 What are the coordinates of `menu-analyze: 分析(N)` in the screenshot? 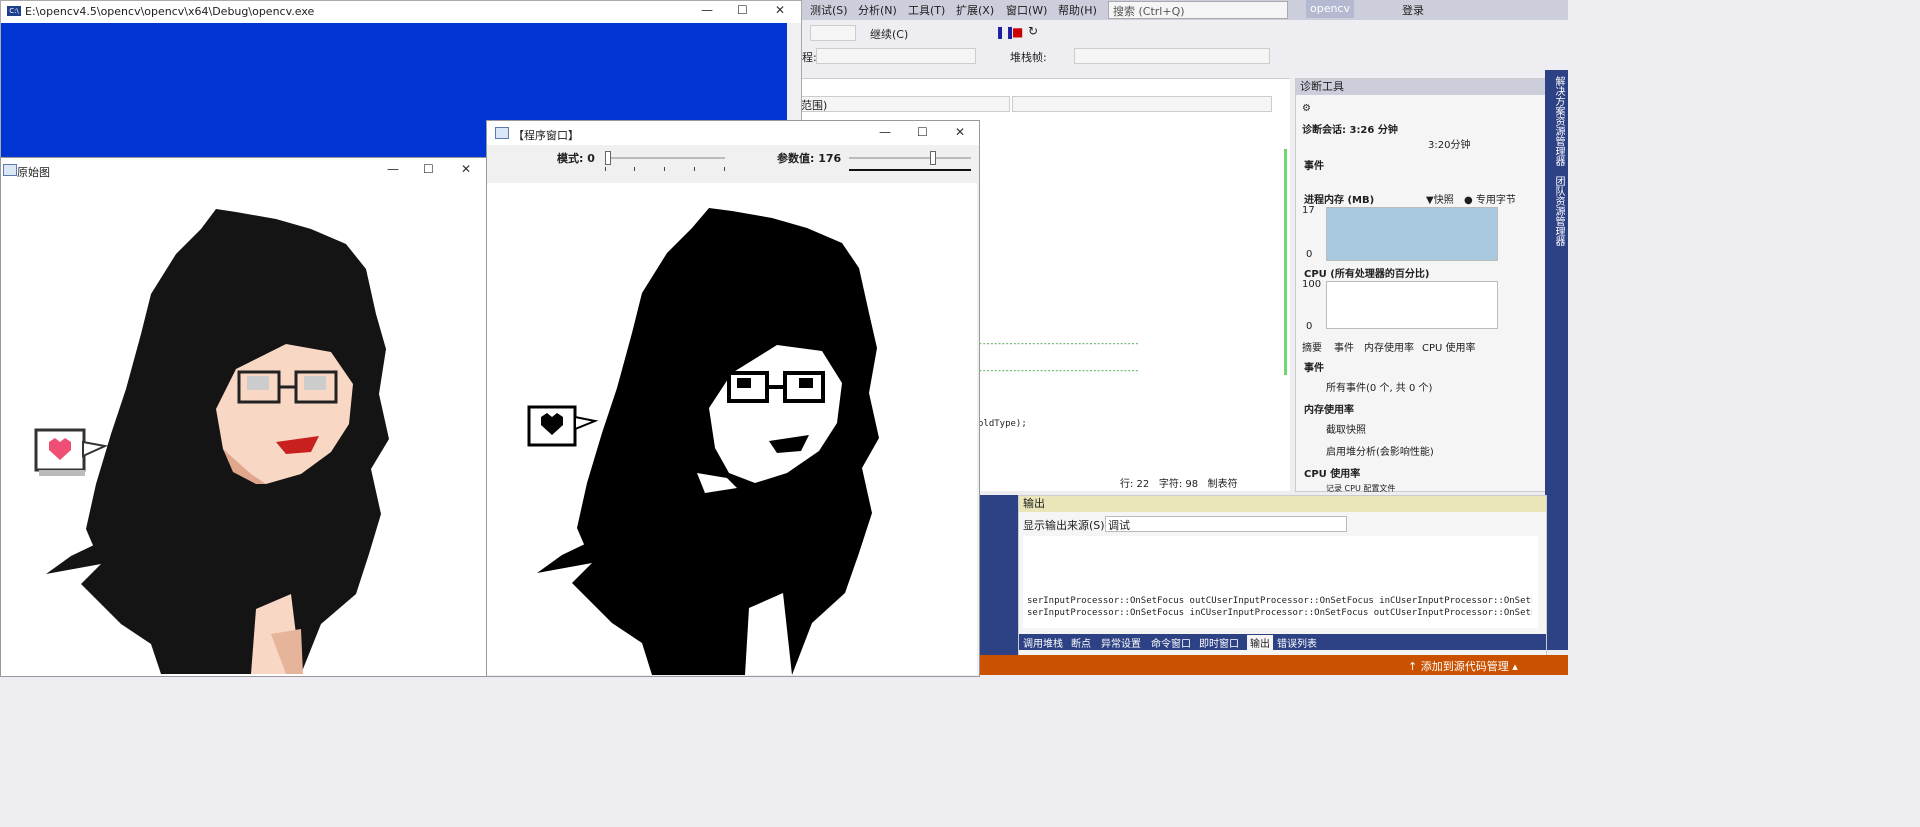 It's located at (877, 10).